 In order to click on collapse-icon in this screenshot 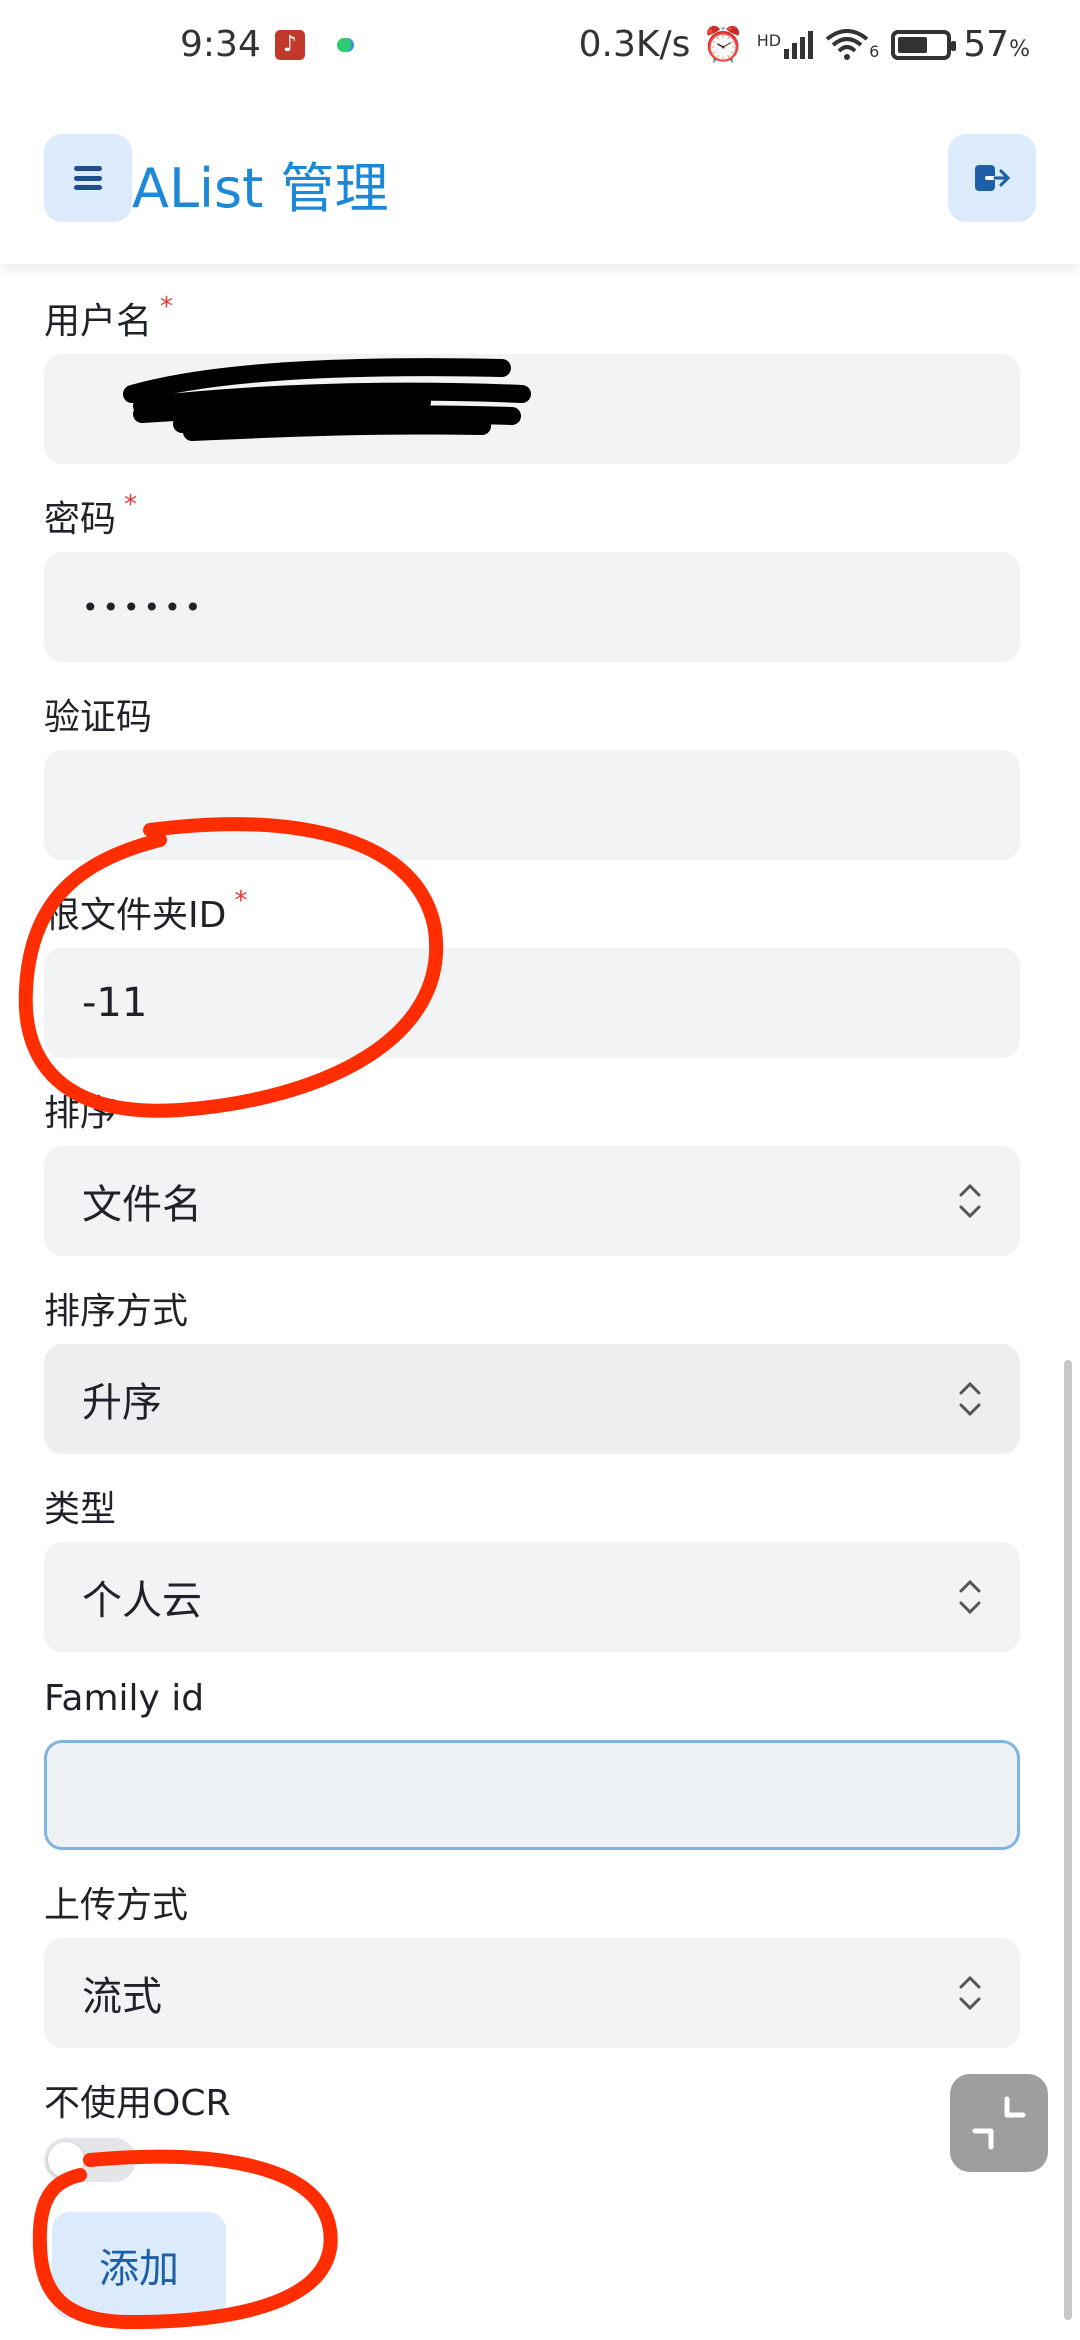, I will do `click(999, 2123)`.